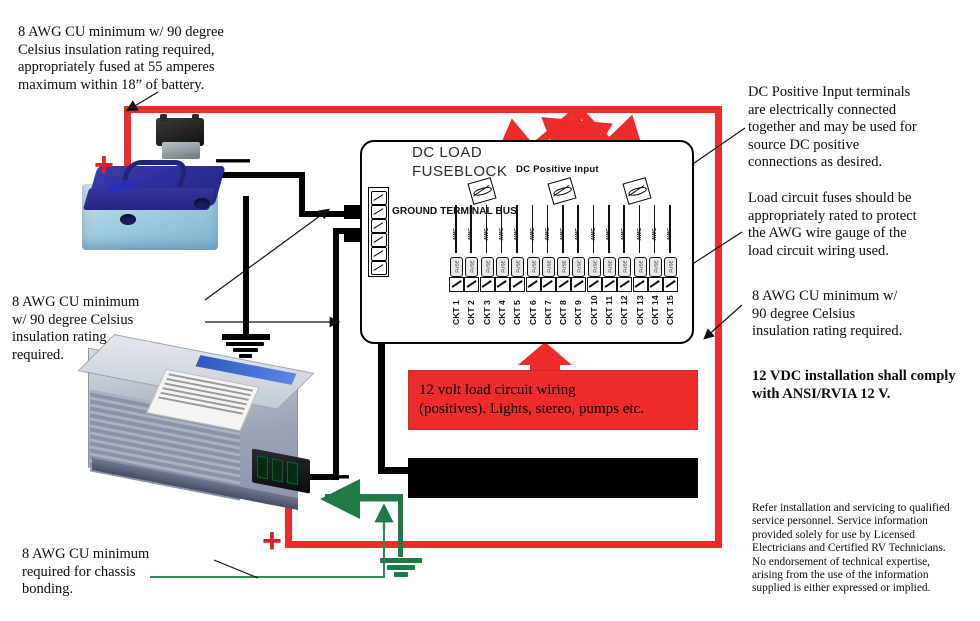 Image resolution: width=980 pixels, height=621 pixels. I want to click on battery-negative-marker: —, so click(233, 159).